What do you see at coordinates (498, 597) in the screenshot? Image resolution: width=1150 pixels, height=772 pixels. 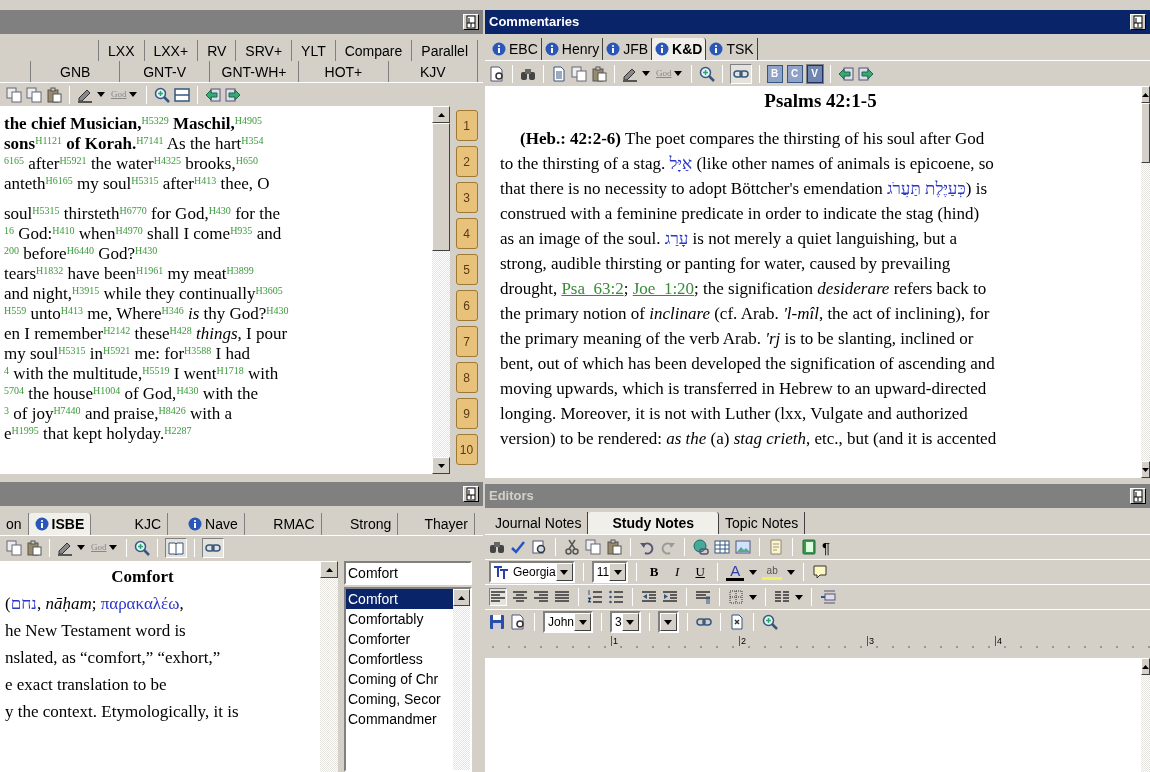 I see `align-left-toggle` at bounding box center [498, 597].